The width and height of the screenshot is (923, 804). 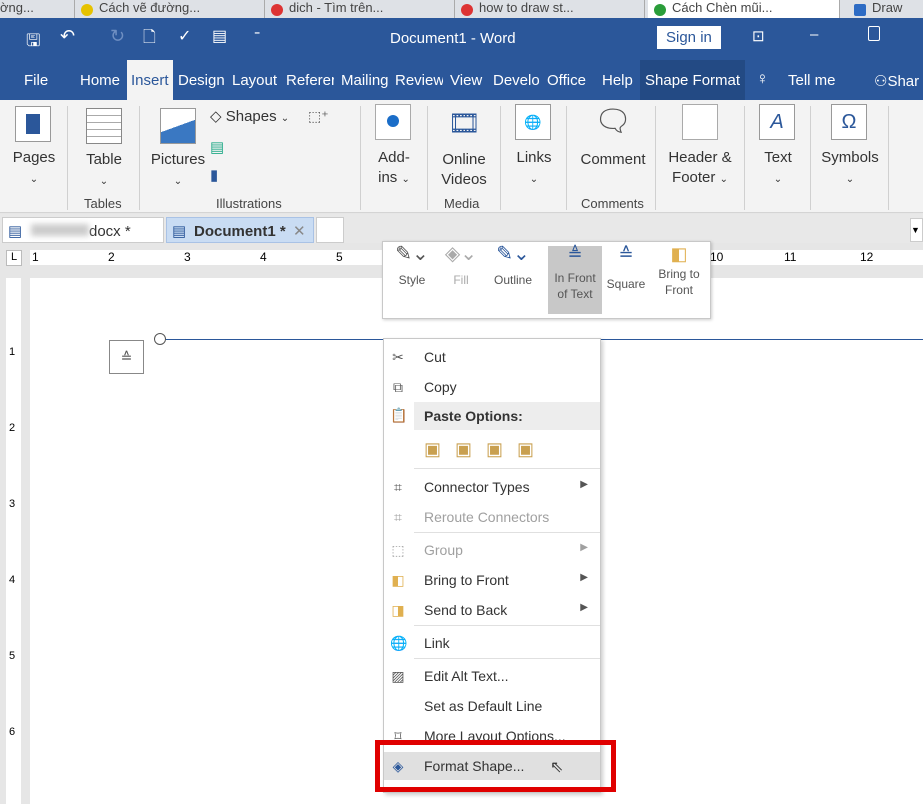 I want to click on header-footer-button: Header & Footer ⌄, so click(x=700, y=169).